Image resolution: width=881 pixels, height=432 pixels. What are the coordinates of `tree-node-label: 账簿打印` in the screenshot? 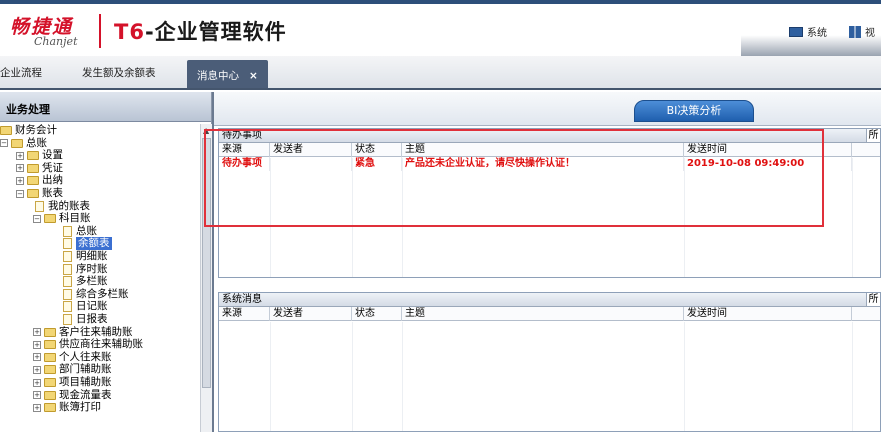 It's located at (80, 407).